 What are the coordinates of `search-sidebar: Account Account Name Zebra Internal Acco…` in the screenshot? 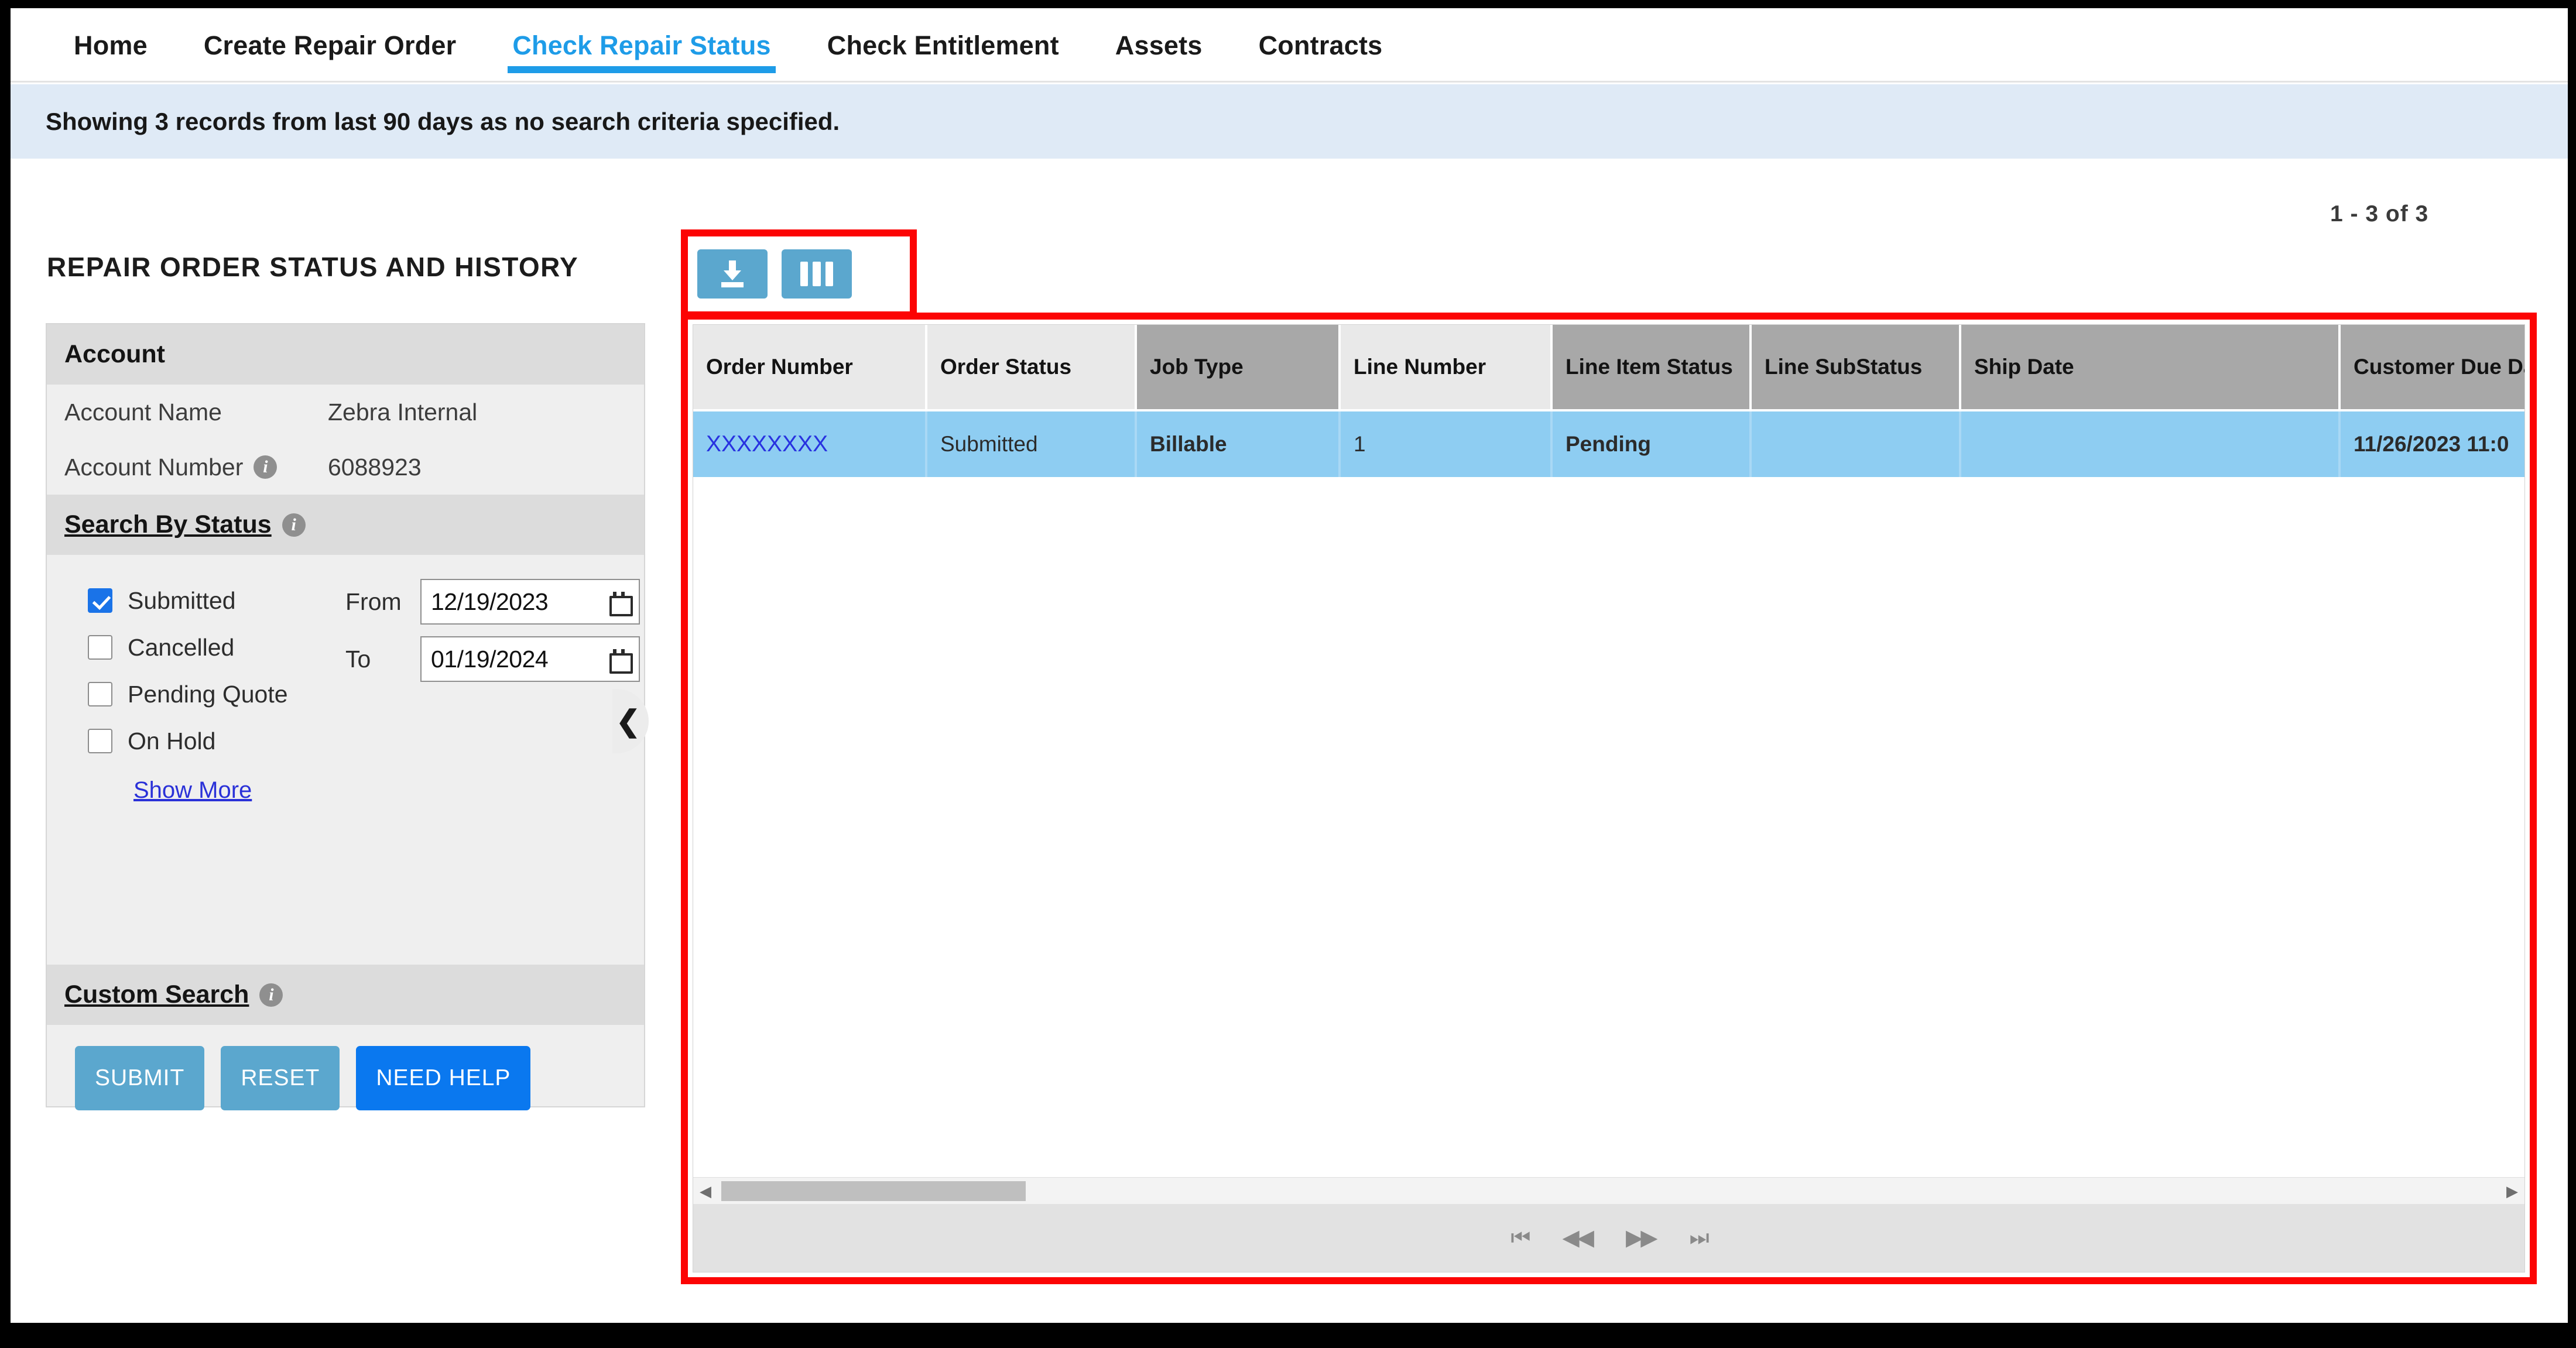 It's located at (345, 716).